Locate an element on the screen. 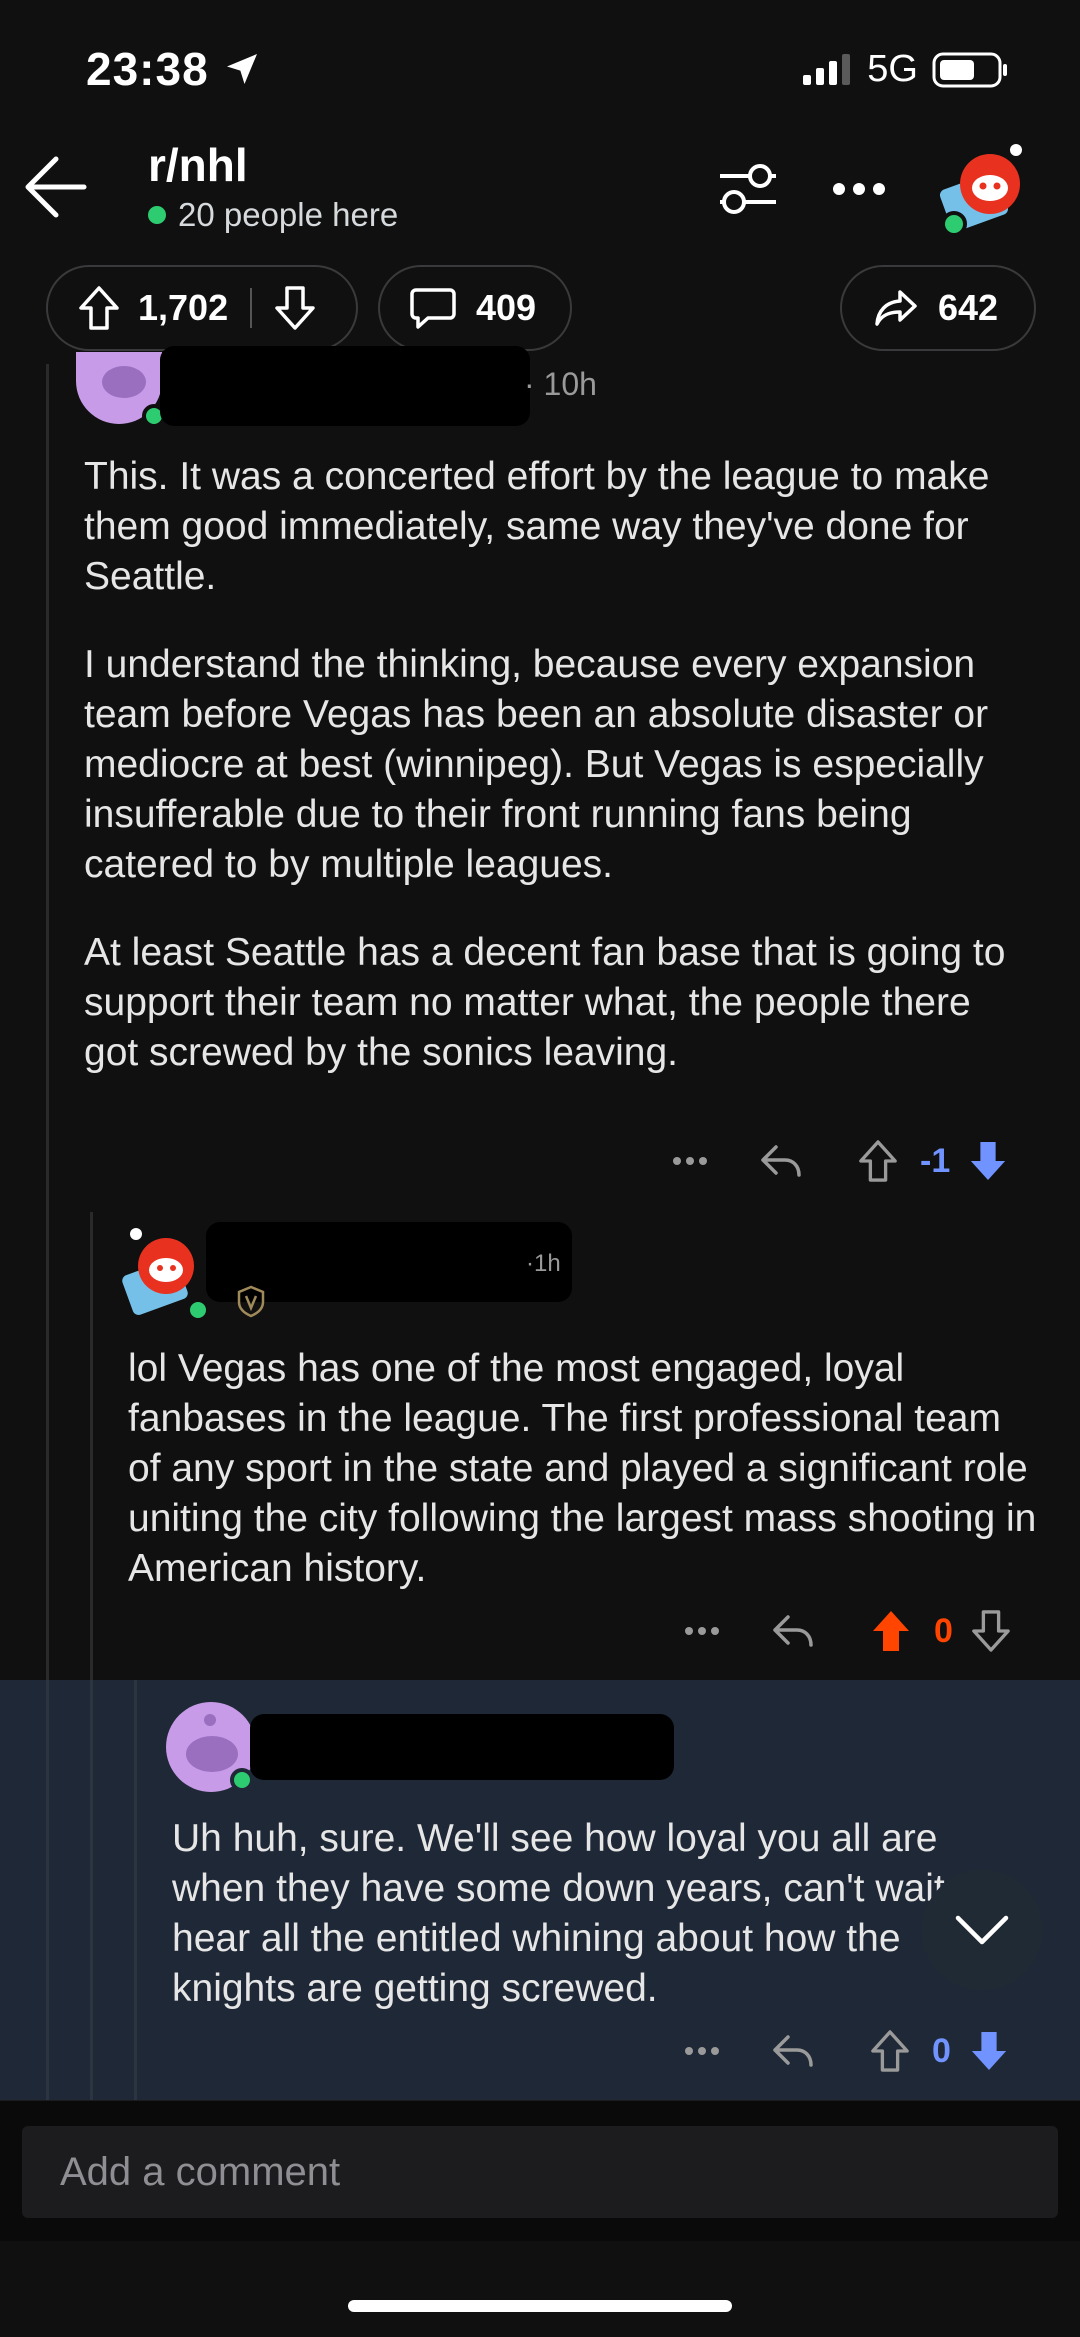 The image size is (1080, 2337). online-text: 20 people here is located at coordinates (288, 214).